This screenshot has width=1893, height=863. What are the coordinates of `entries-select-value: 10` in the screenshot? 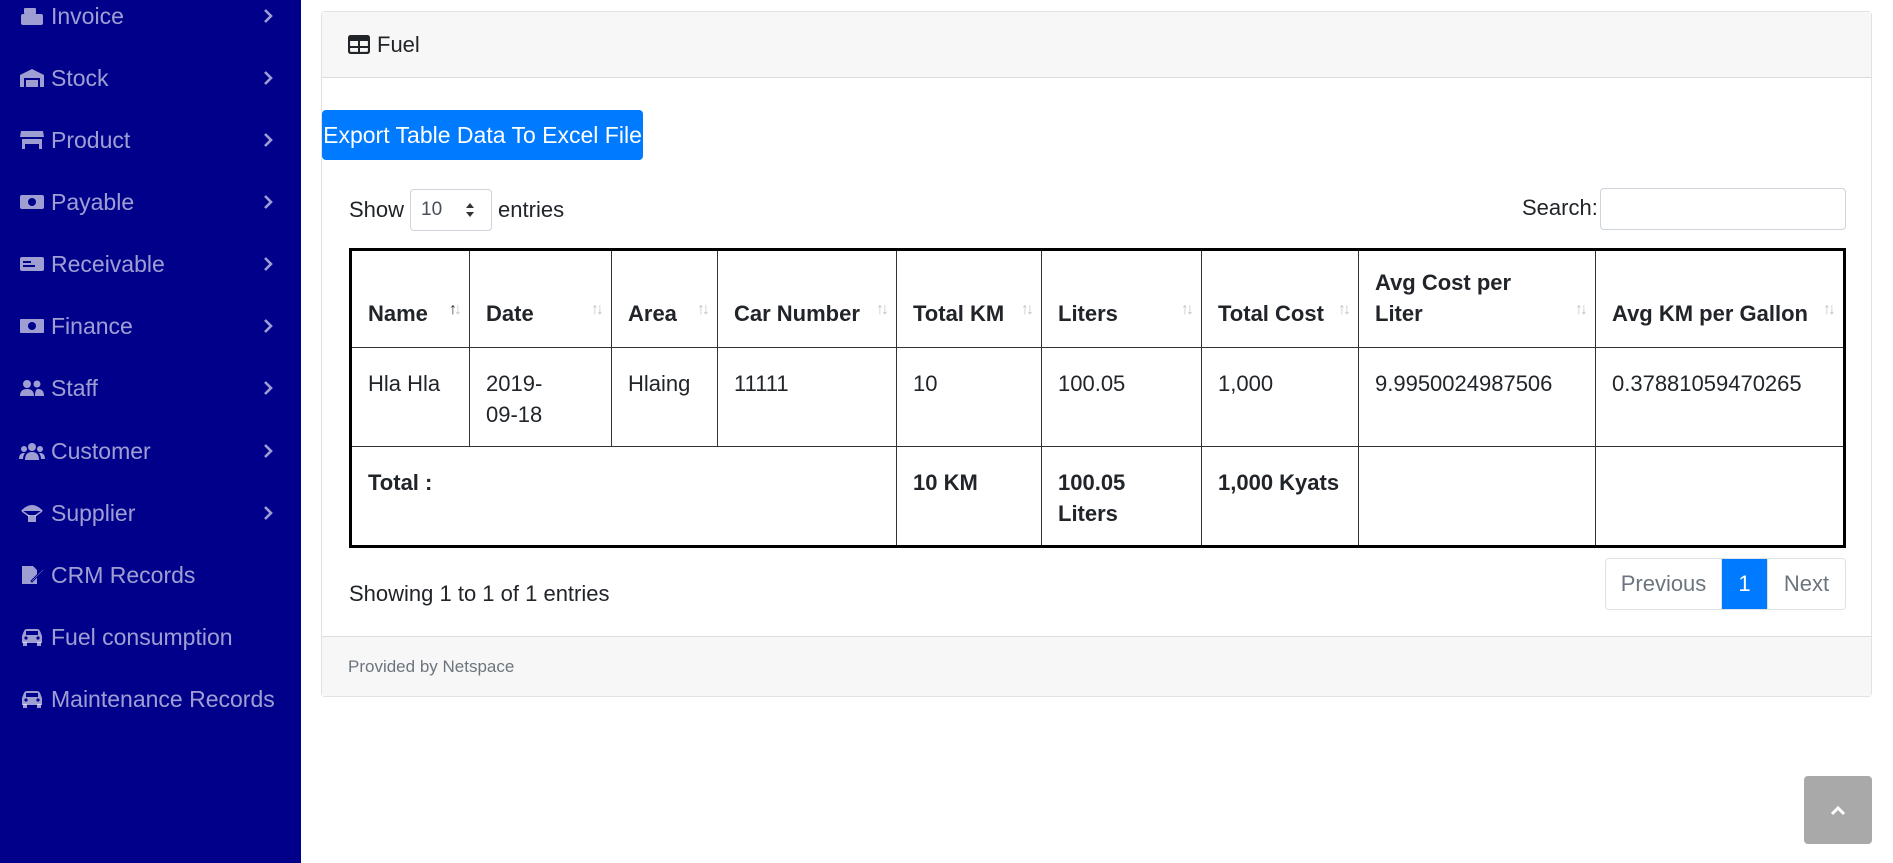 It's located at (432, 209).